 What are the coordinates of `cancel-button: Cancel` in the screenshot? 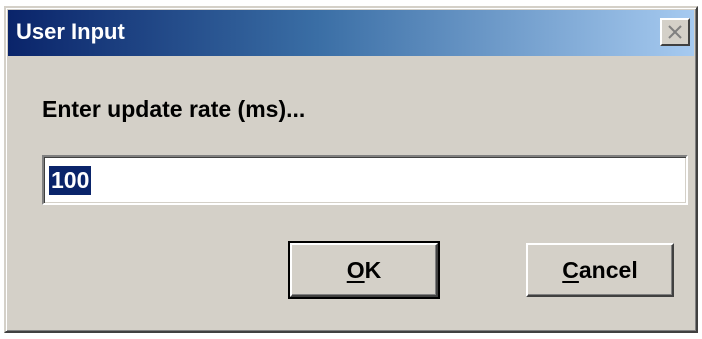 It's located at (600, 270).